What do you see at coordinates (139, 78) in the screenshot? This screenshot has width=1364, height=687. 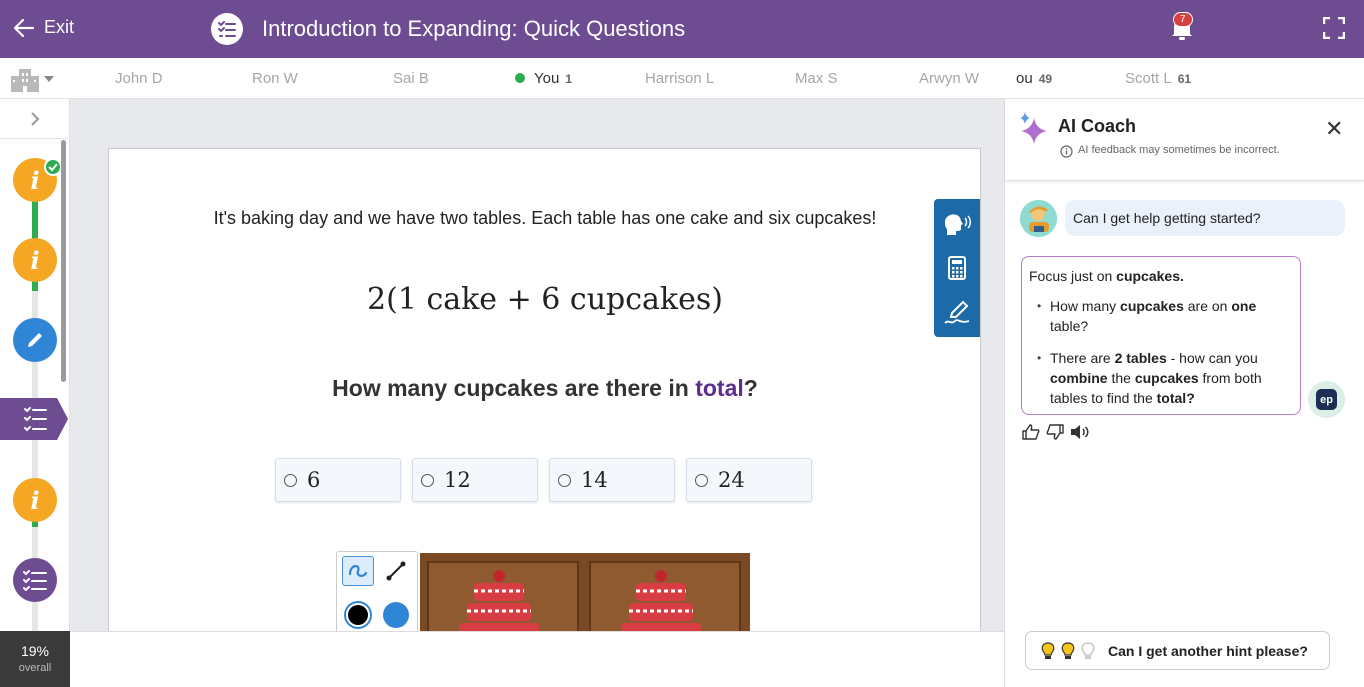 I see `leaderboard-player: John D` at bounding box center [139, 78].